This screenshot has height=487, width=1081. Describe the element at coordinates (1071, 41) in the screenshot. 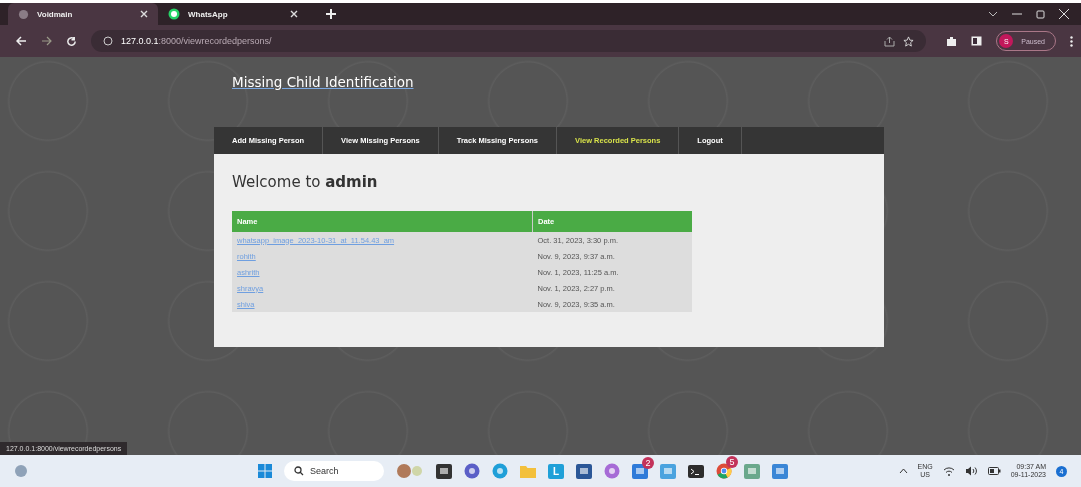

I see `menu-icon` at that location.